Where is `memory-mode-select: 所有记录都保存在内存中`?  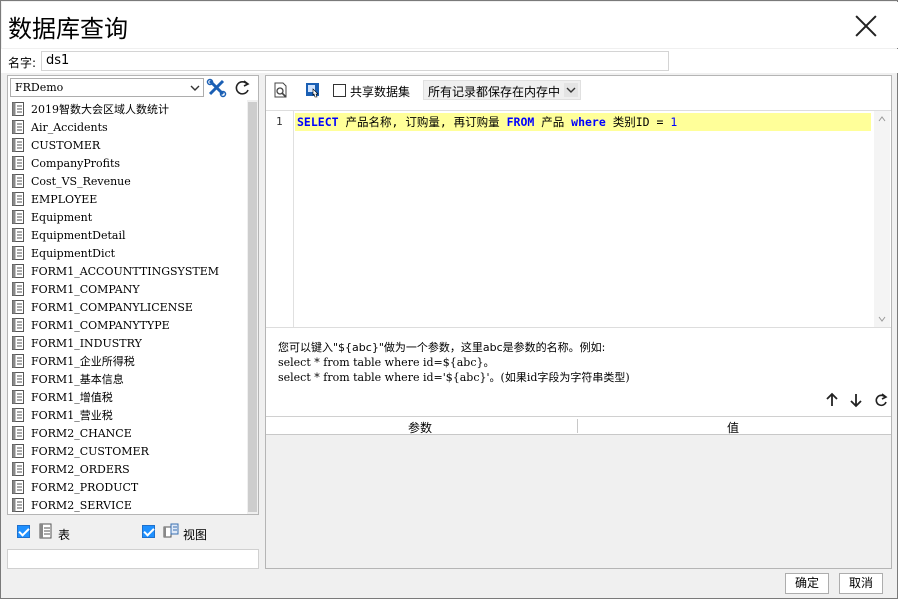 memory-mode-select: 所有记录都保存在内存中 is located at coordinates (502, 90).